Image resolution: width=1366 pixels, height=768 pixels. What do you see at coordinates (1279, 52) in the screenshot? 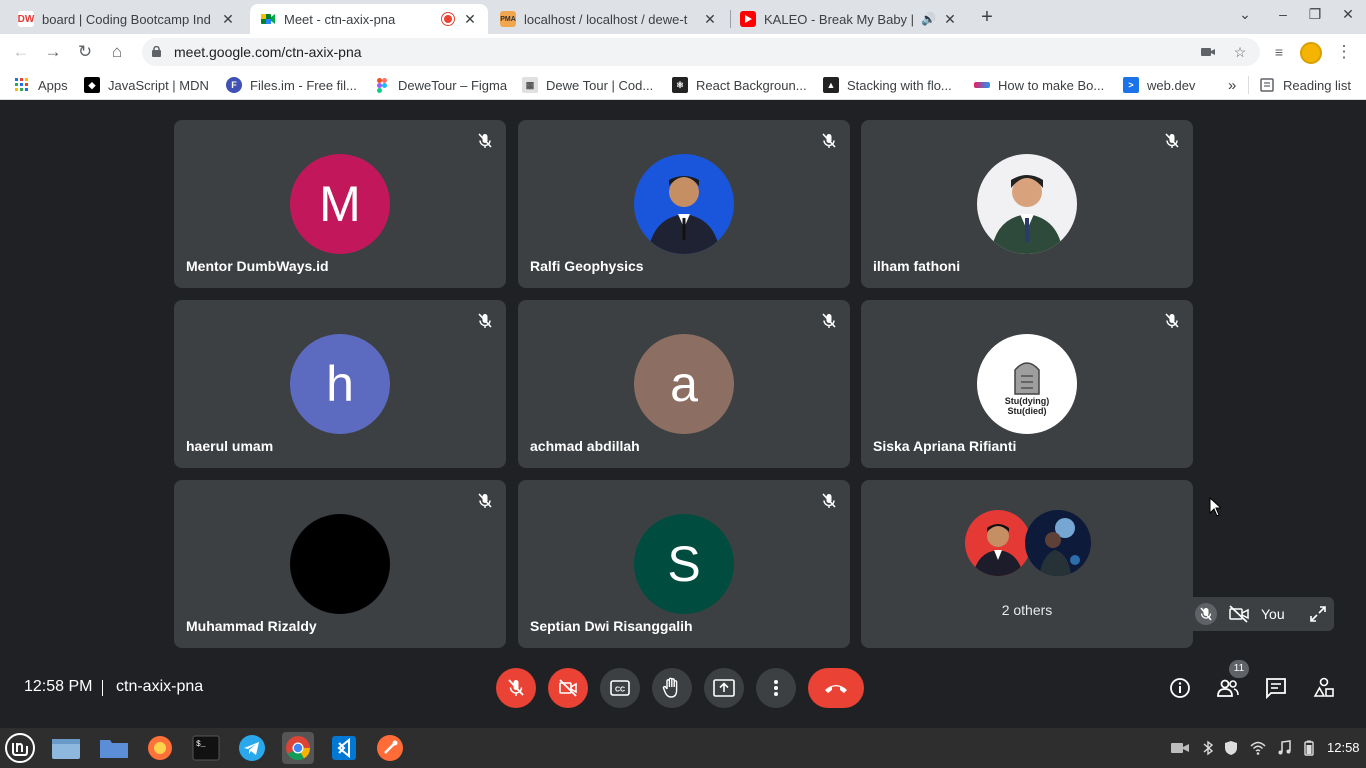
I see `media-control-icon: ≡` at bounding box center [1279, 52].